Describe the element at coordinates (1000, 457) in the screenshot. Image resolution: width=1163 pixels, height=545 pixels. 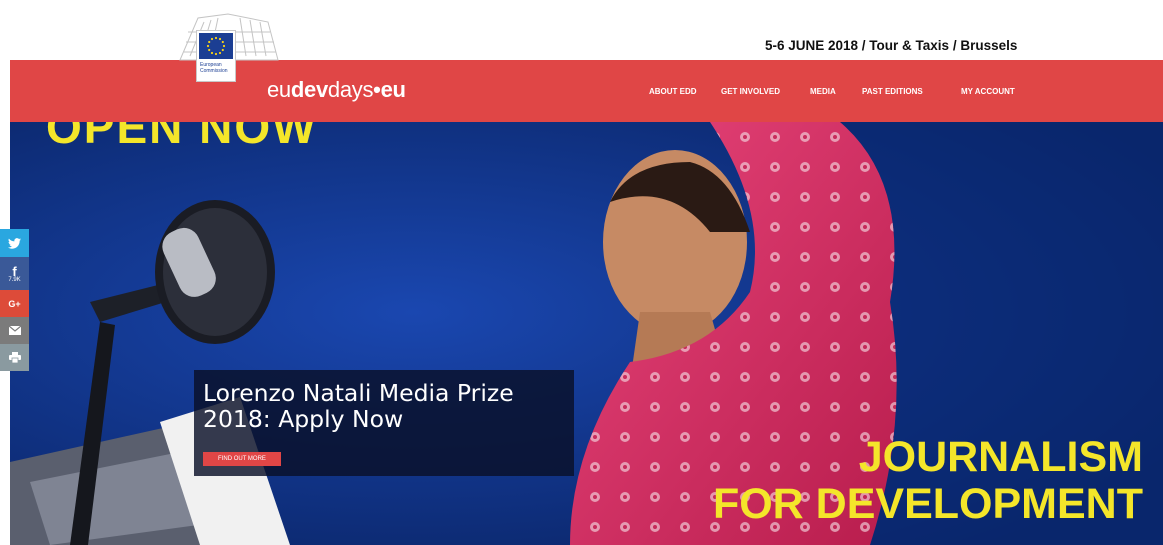
I see `tagline-line-1: JOURNALISM` at that location.